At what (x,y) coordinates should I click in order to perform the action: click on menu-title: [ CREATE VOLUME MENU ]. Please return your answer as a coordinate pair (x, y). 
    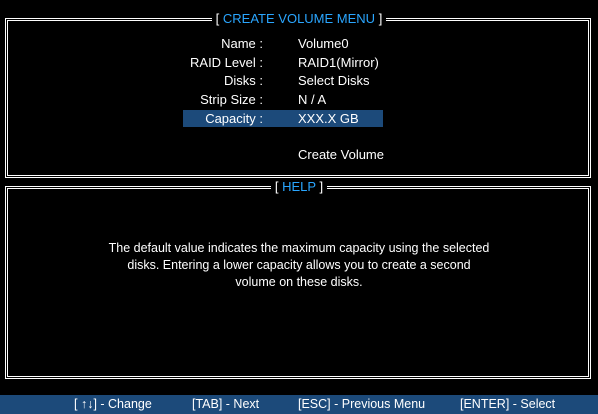
    Looking at the image, I should click on (299, 18).